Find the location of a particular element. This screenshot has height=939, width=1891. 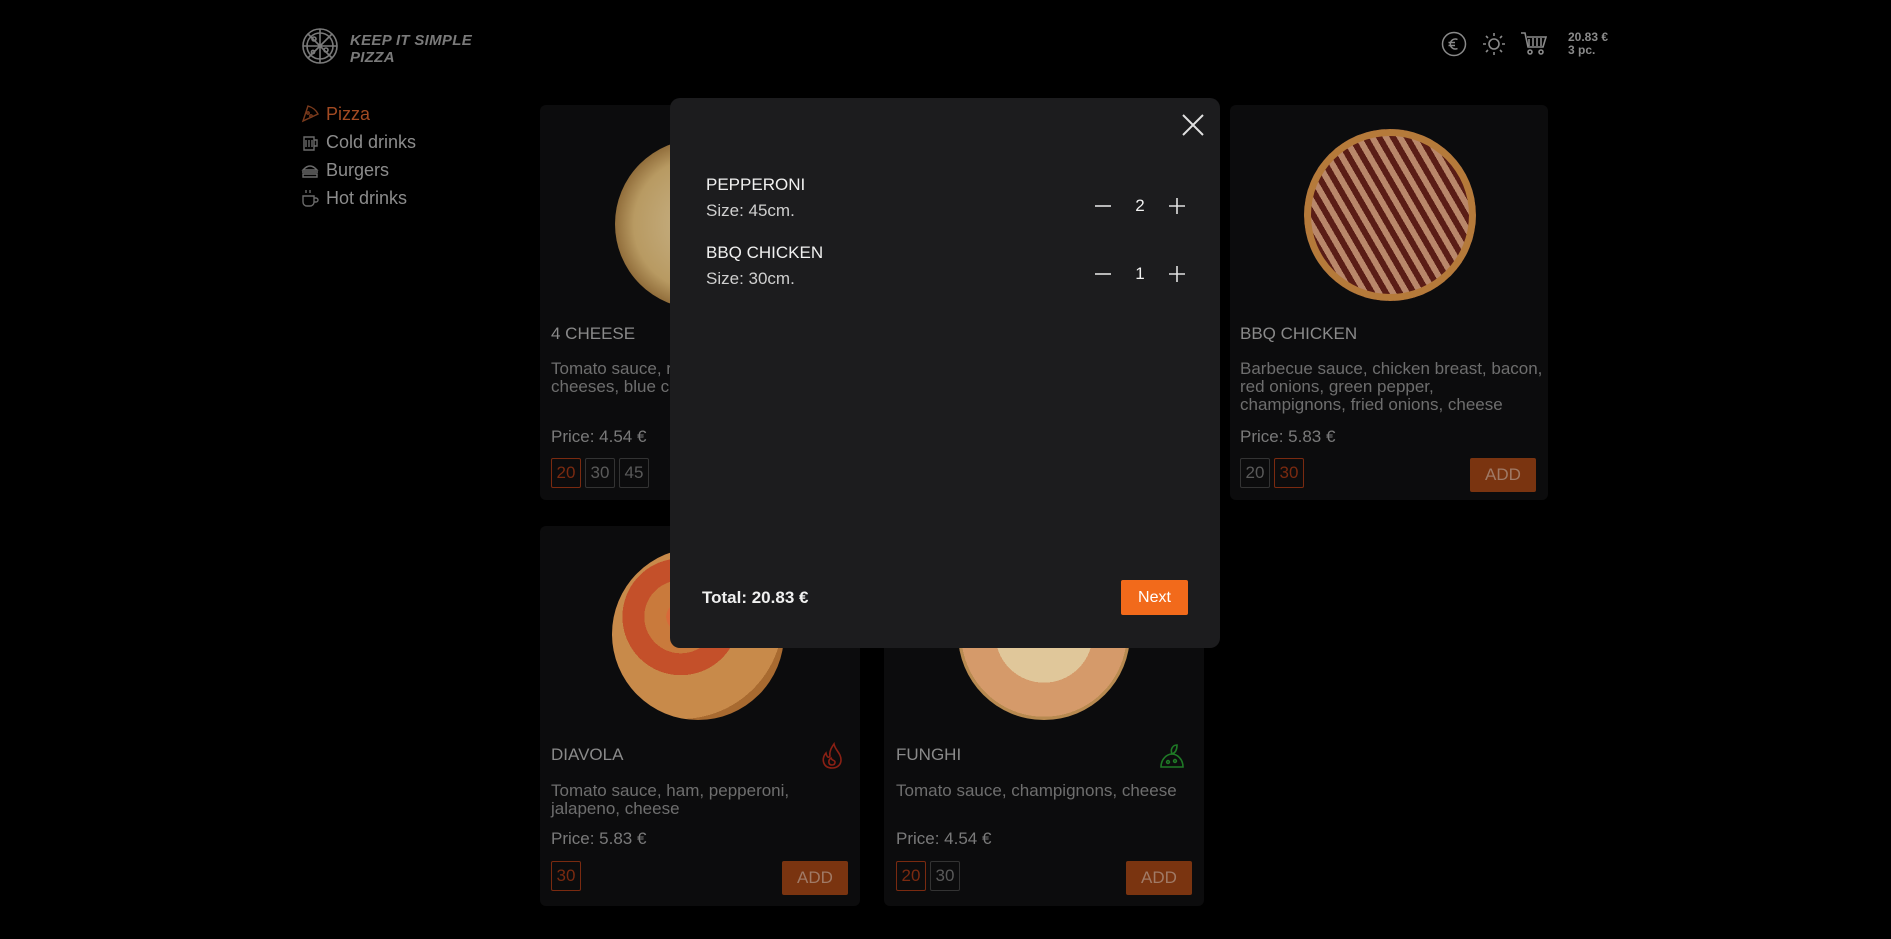

header-actions: 20.83 € 3 pc. is located at coordinates (1524, 44).